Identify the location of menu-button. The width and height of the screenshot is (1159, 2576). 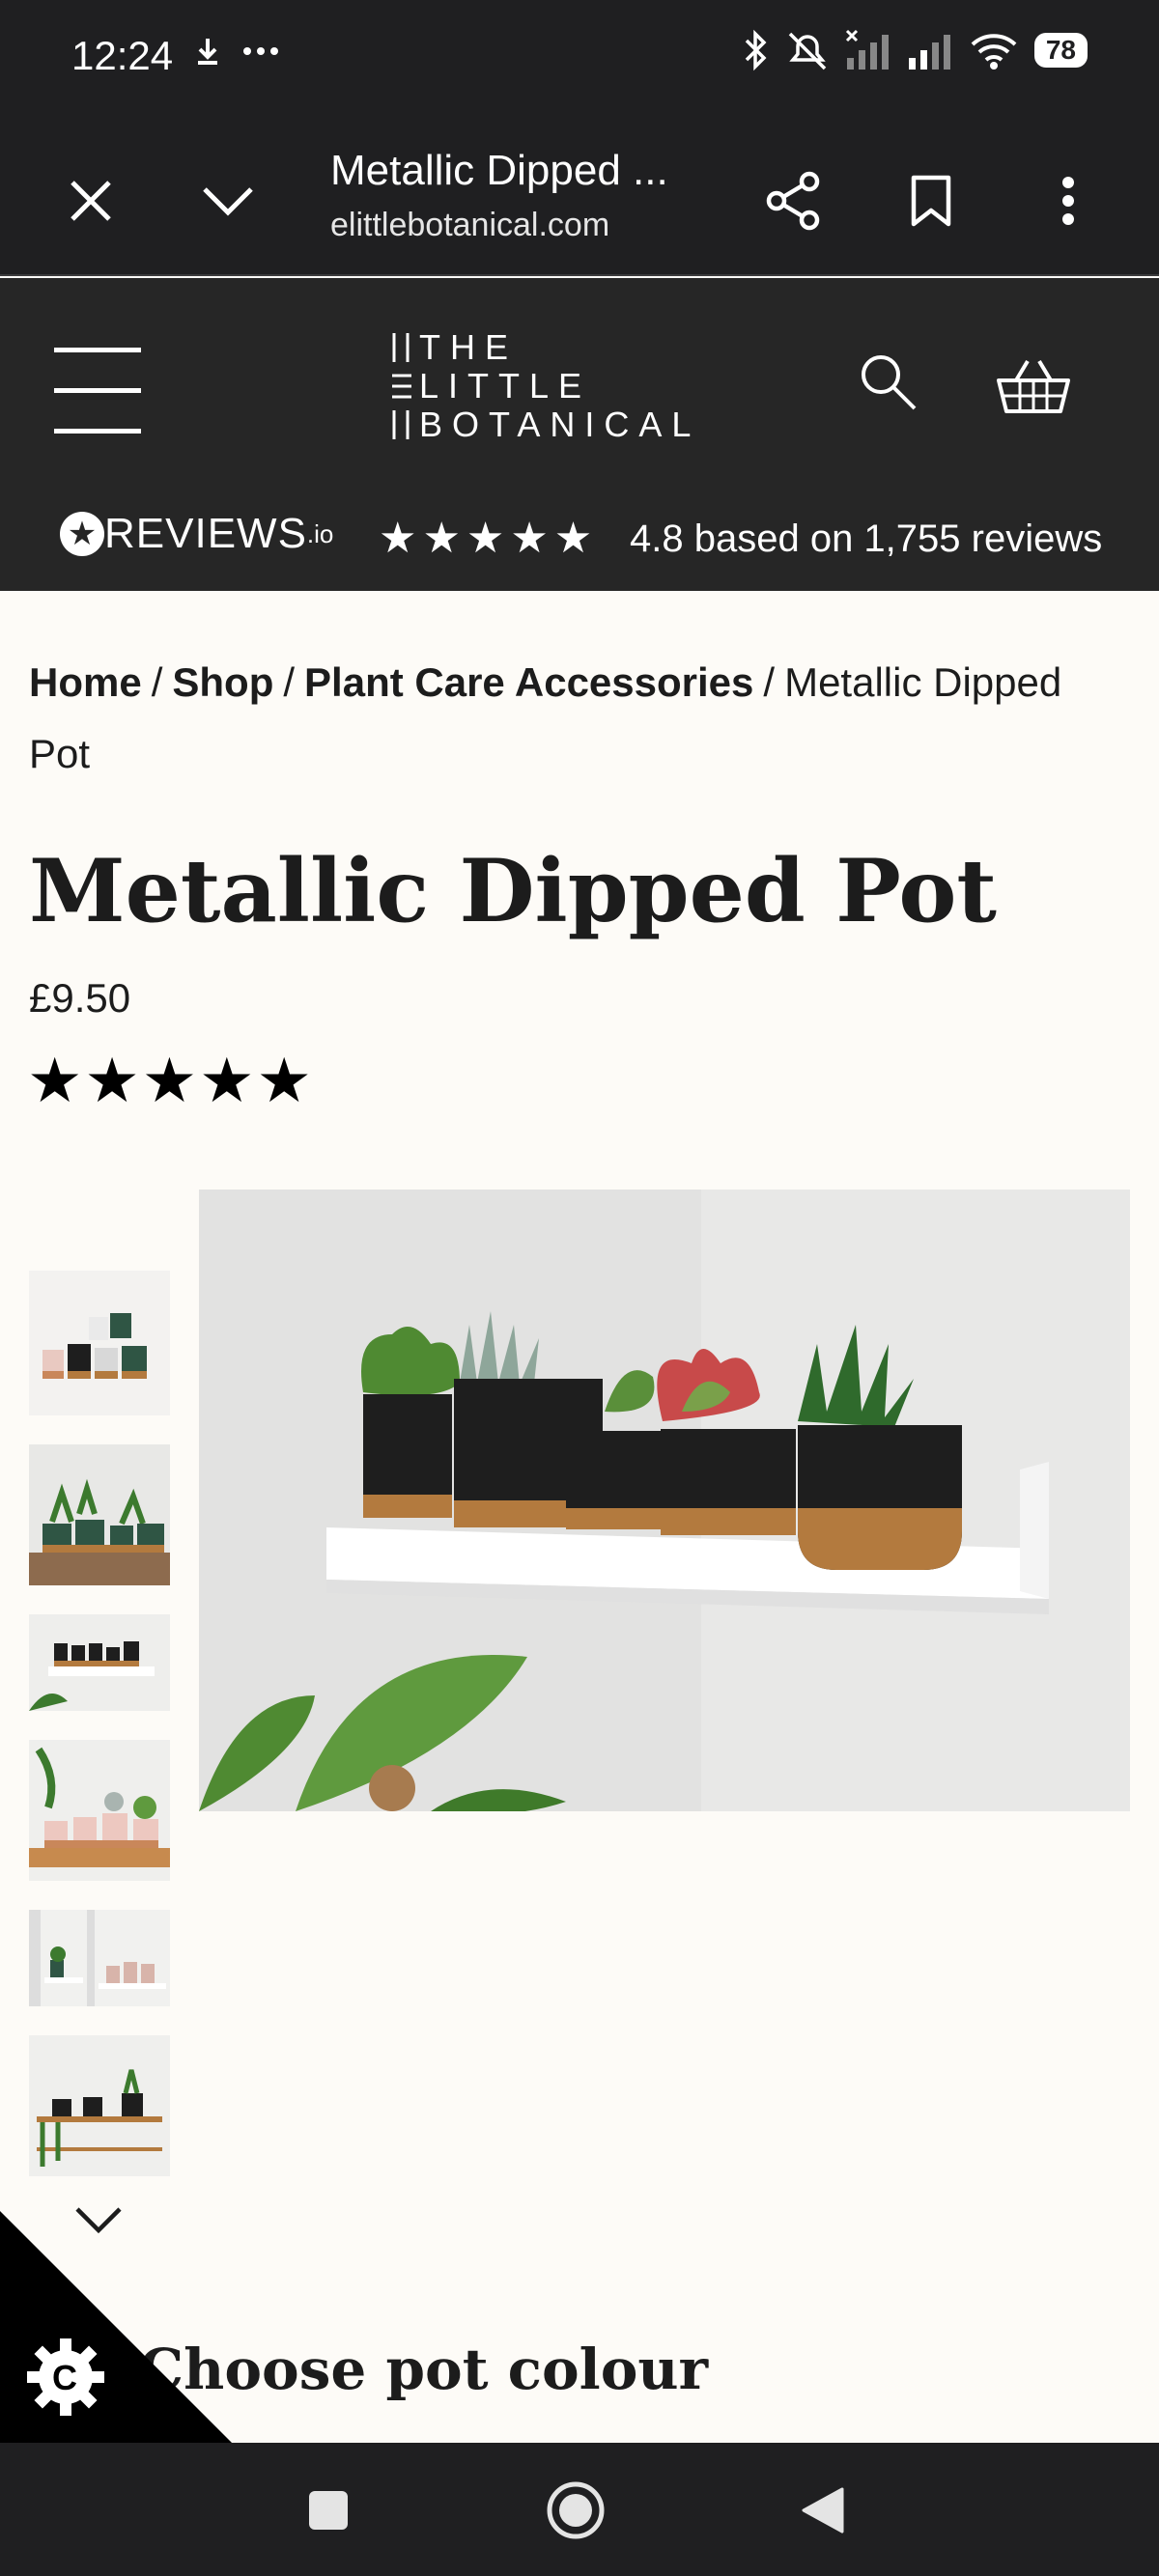
(1068, 201).